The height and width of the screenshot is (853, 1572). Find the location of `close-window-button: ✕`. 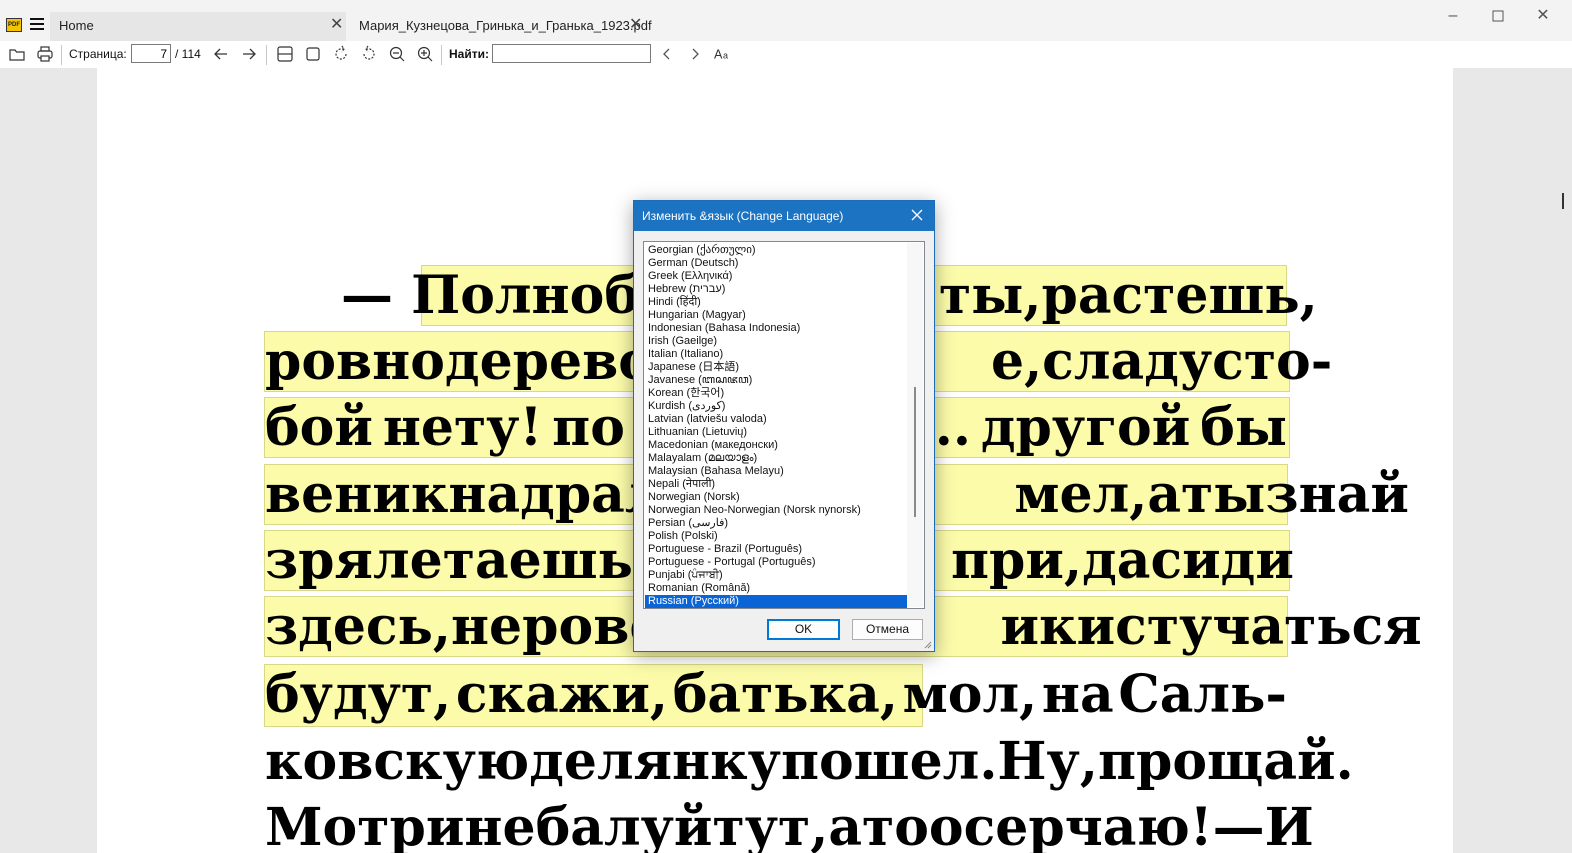

close-window-button: ✕ is located at coordinates (1543, 16).